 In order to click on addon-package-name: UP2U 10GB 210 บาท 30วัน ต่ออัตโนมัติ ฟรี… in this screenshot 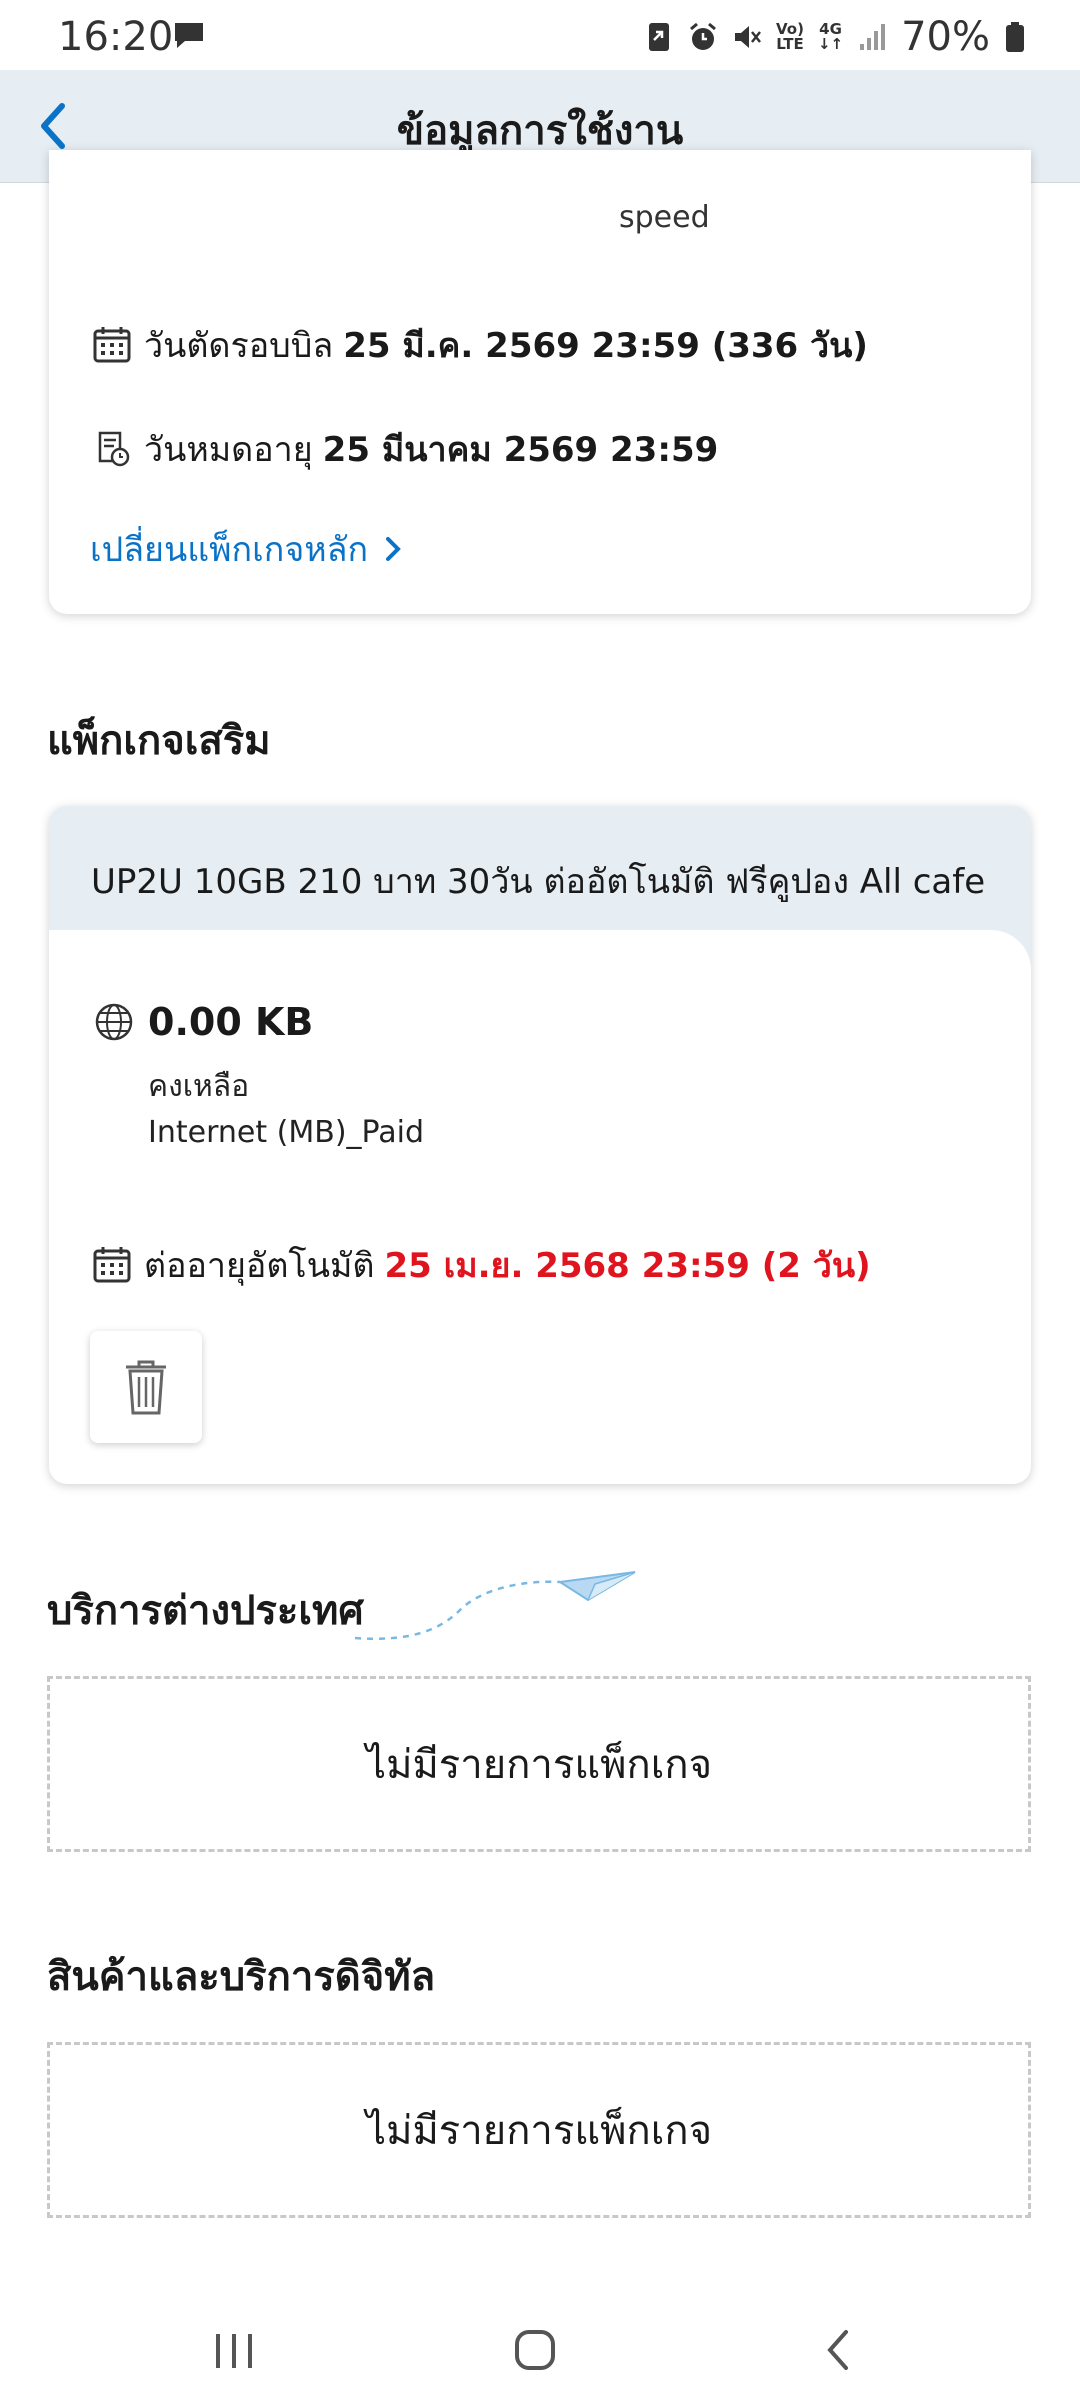, I will do `click(538, 882)`.